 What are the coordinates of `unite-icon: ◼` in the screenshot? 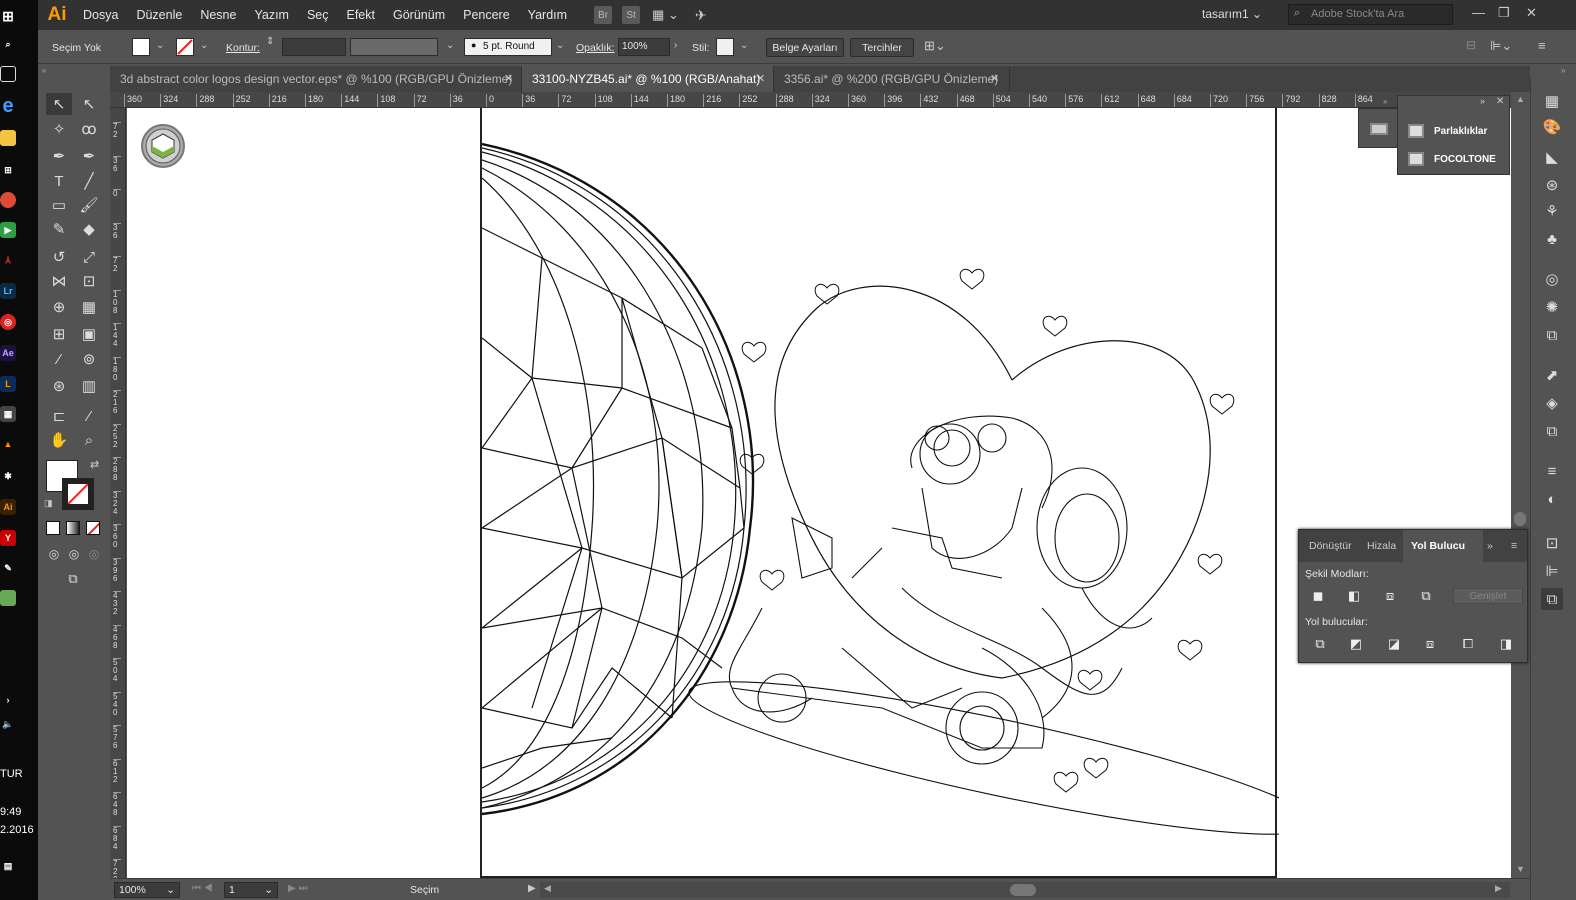 It's located at (1318, 596).